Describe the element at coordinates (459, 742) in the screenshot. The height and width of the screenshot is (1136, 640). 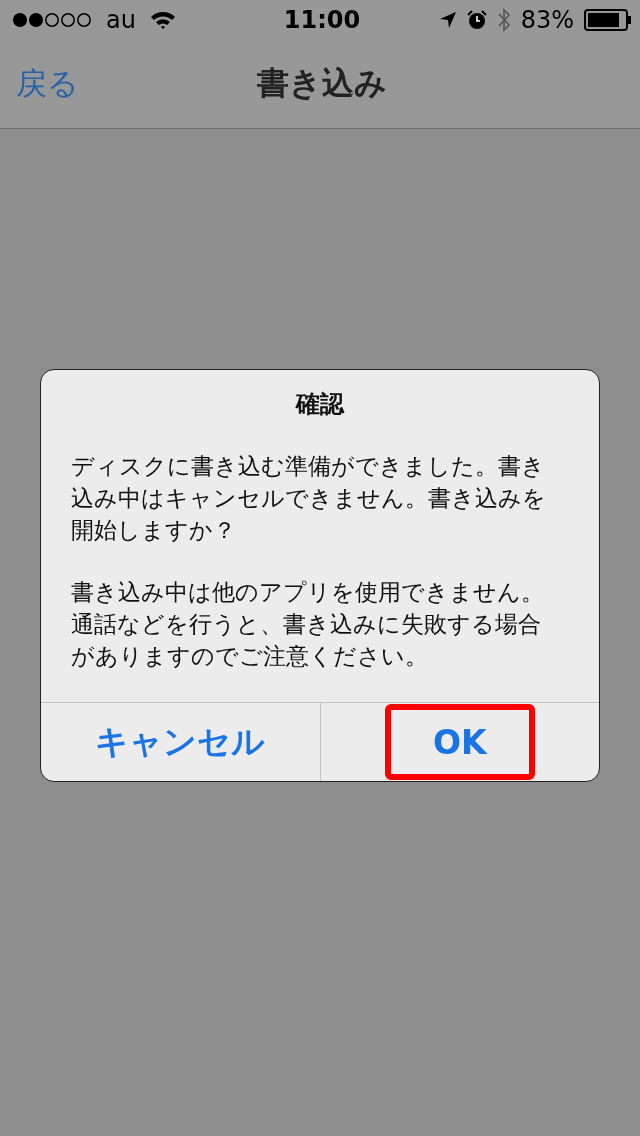
I see `dialog-button: OK` at that location.